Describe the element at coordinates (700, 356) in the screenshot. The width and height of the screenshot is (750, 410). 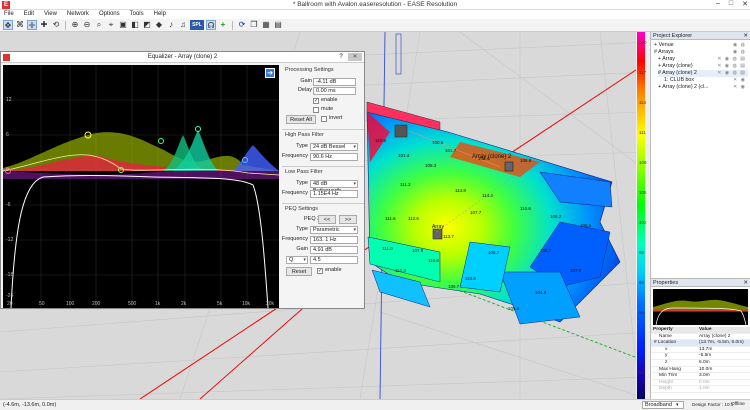
I see `table-row: y -5.5m` at that location.